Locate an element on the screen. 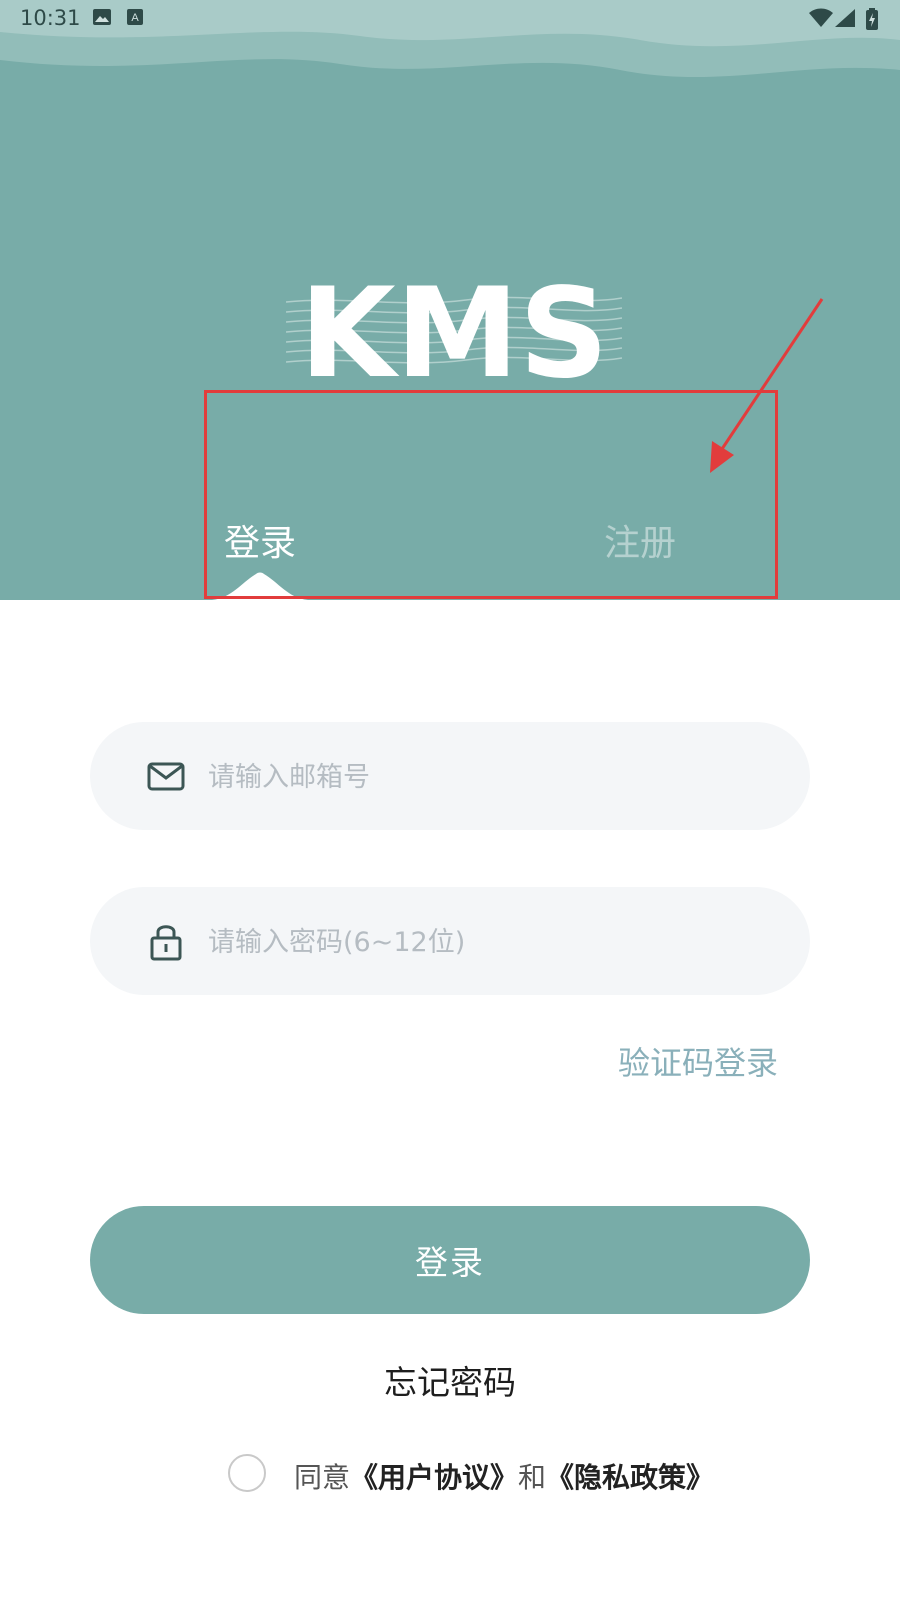 The image size is (900, 1600). annotation-highlight-box is located at coordinates (491, 494).